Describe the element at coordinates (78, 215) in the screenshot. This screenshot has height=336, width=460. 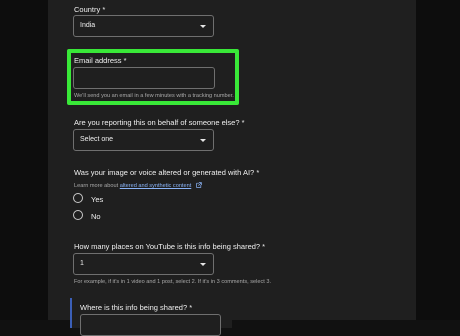
I see `radio-no` at that location.